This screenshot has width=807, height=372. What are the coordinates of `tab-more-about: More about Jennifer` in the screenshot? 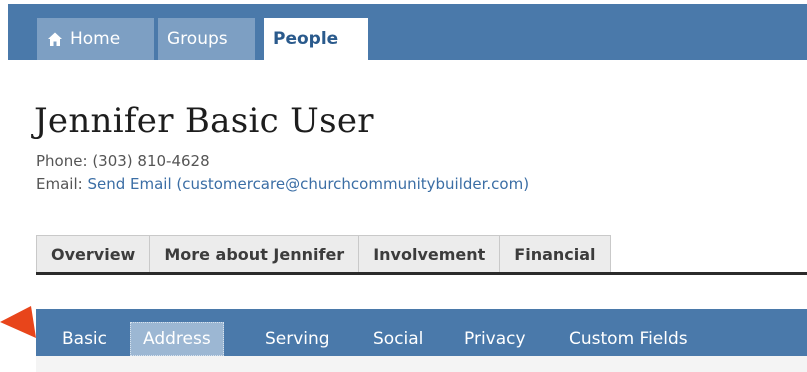 It's located at (255, 254).